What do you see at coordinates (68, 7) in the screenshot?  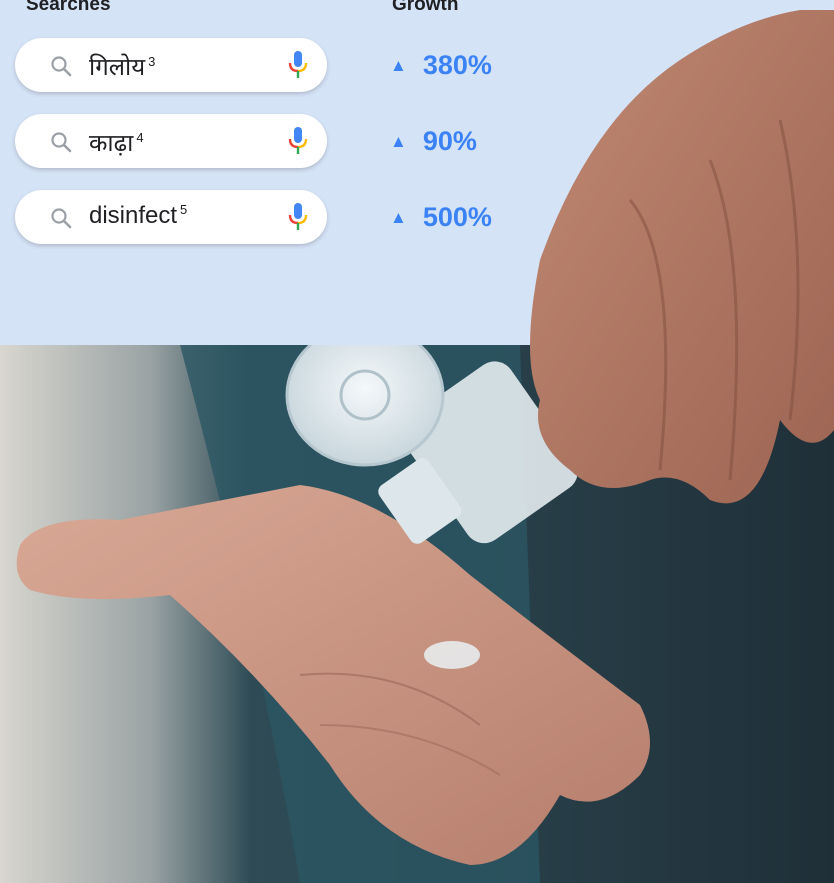 I see `searches-header: Searches` at bounding box center [68, 7].